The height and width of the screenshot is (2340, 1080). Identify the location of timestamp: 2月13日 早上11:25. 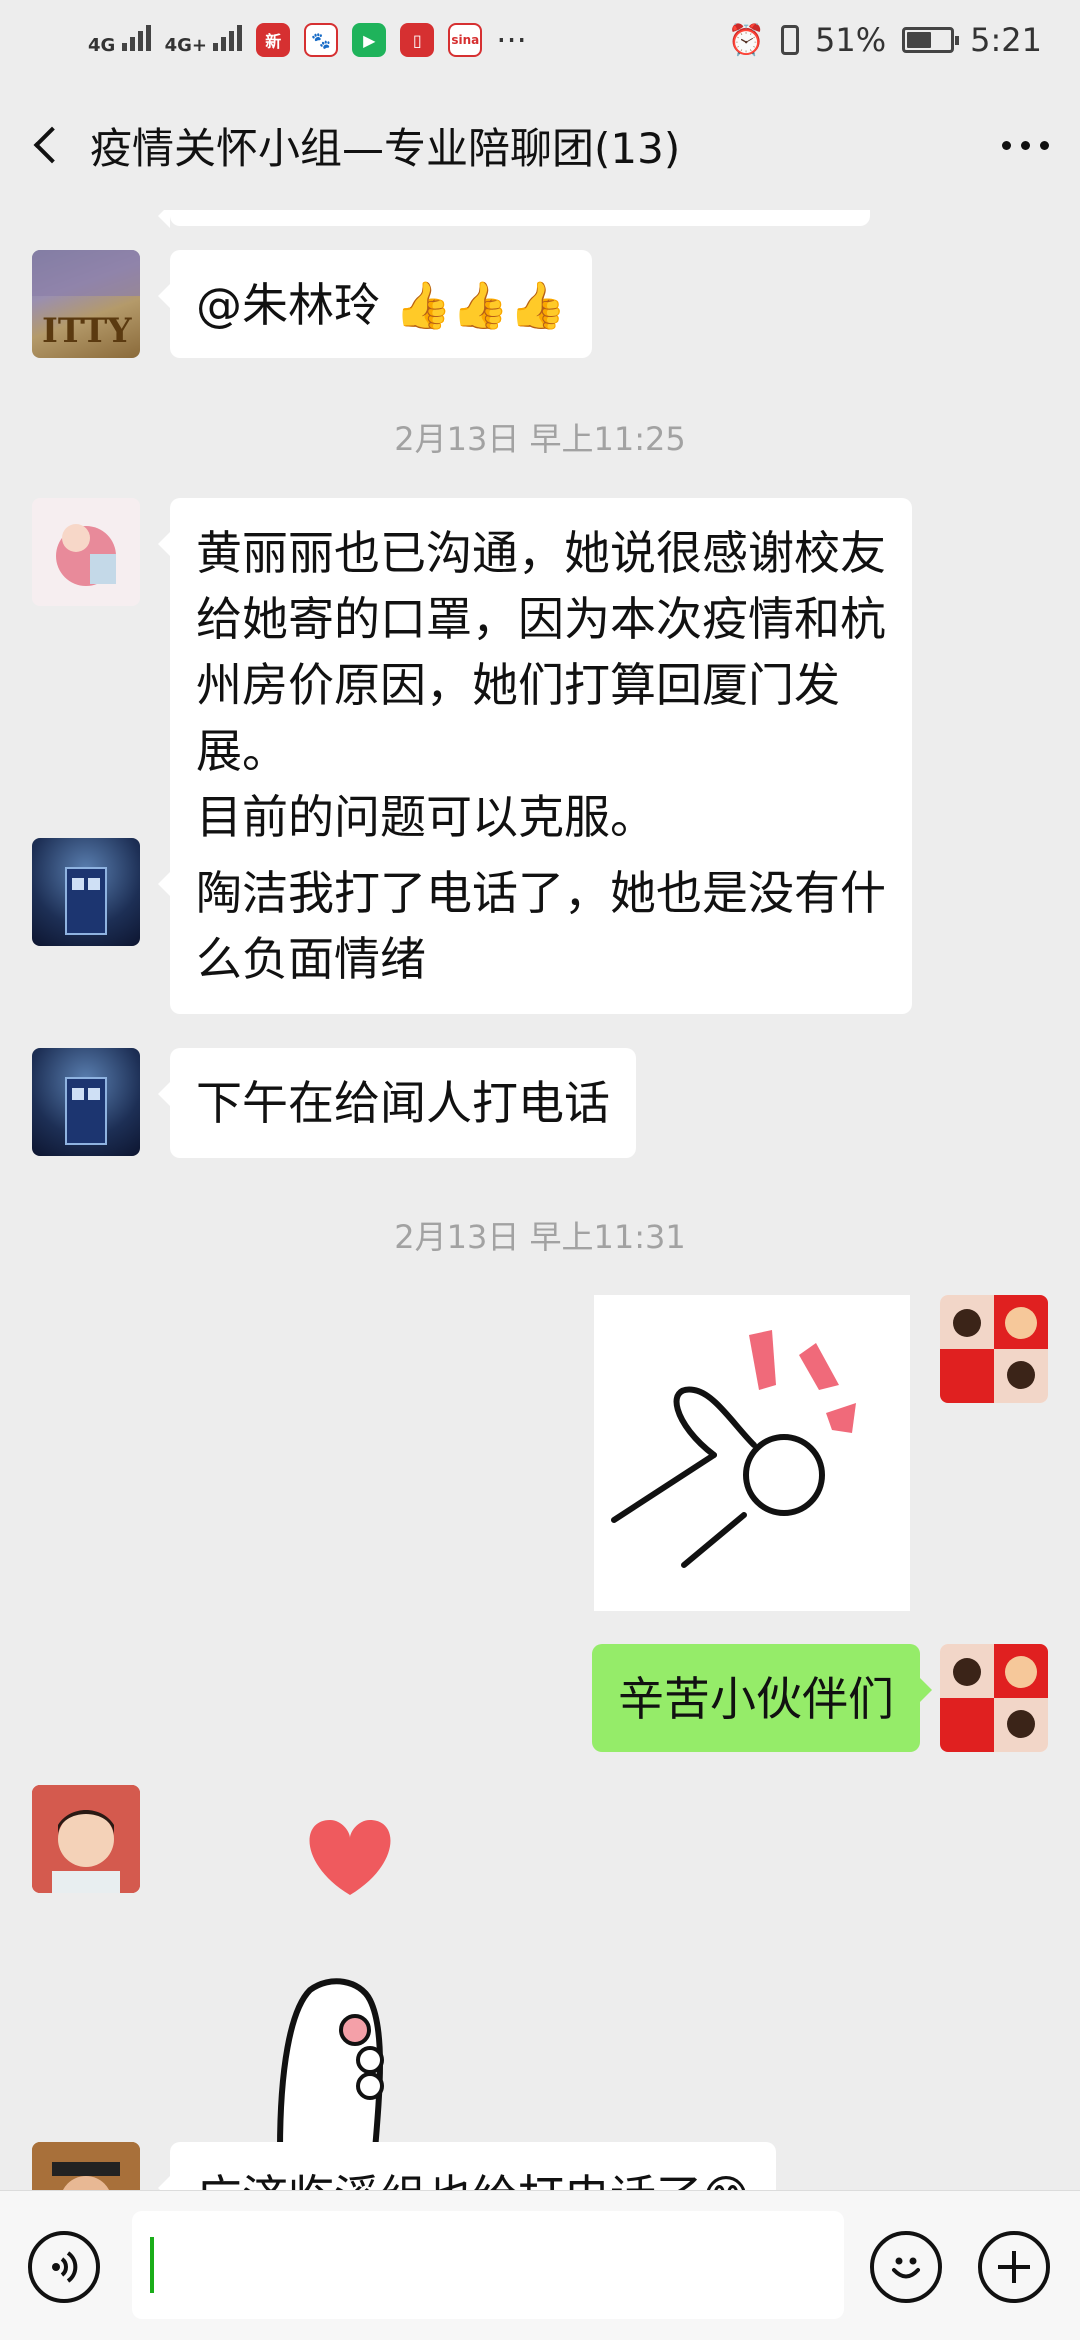
(540, 439).